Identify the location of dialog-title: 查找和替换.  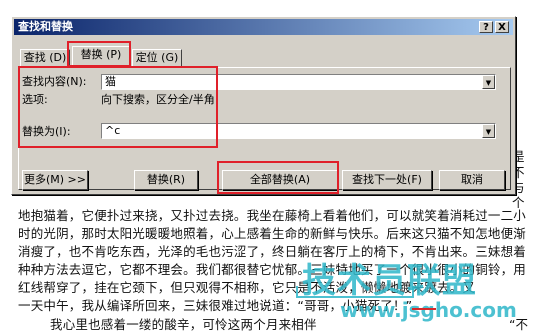
(45, 26).